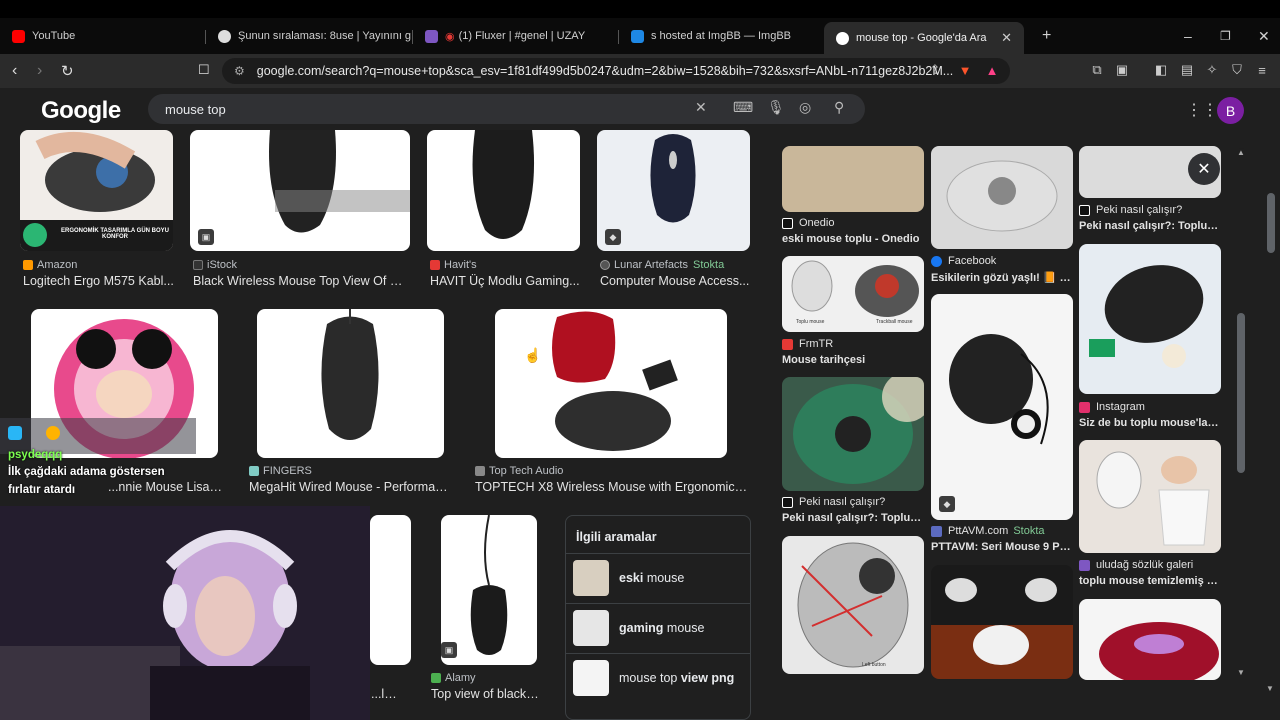 Image resolution: width=1280 pixels, height=720 pixels. What do you see at coordinates (14, 71) in the screenshot?
I see `back-icon: ‹` at bounding box center [14, 71].